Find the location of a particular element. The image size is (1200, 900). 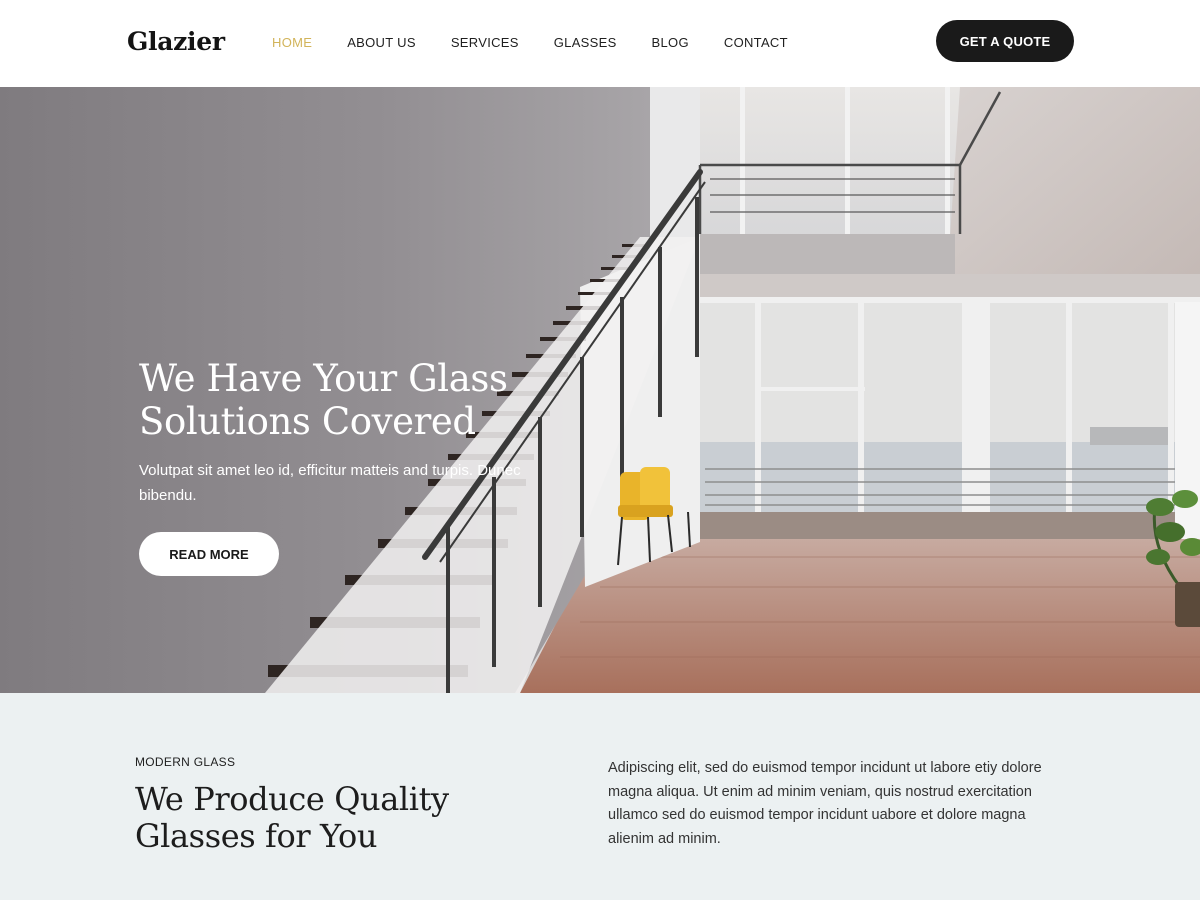

nav-blog: BLOG is located at coordinates (670, 43).